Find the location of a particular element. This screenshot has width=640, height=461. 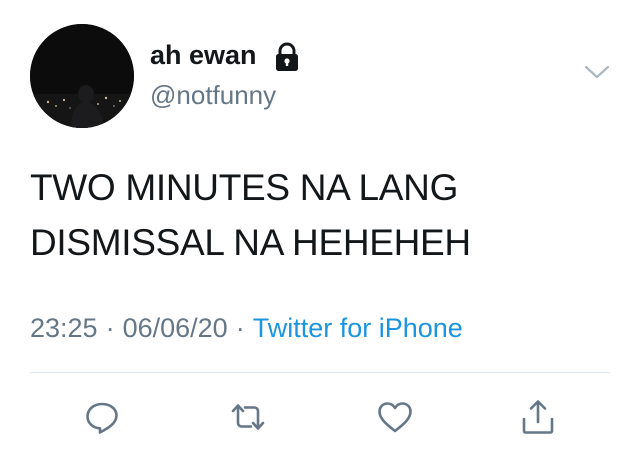

reply-icon is located at coordinates (102, 418).